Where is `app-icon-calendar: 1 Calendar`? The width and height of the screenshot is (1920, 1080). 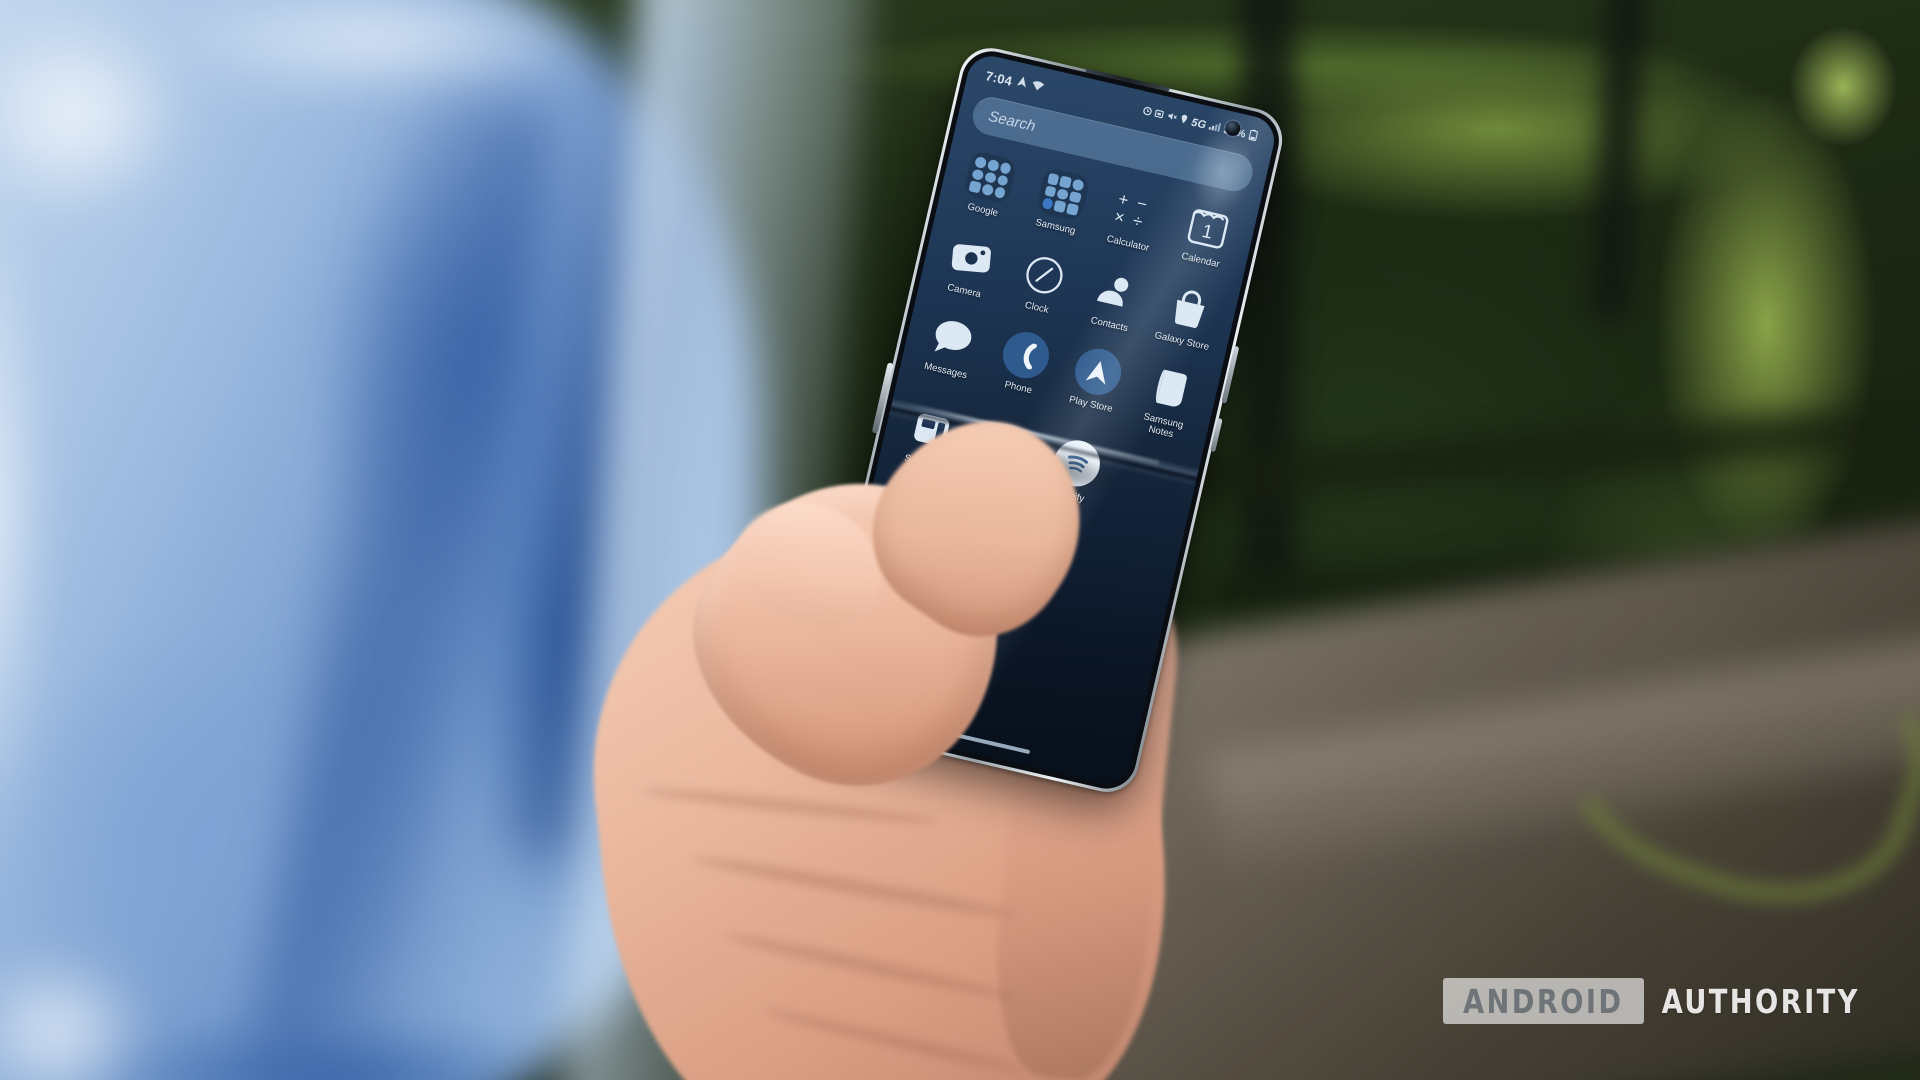
app-icon-calendar: 1 Calendar is located at coordinates (1206, 236).